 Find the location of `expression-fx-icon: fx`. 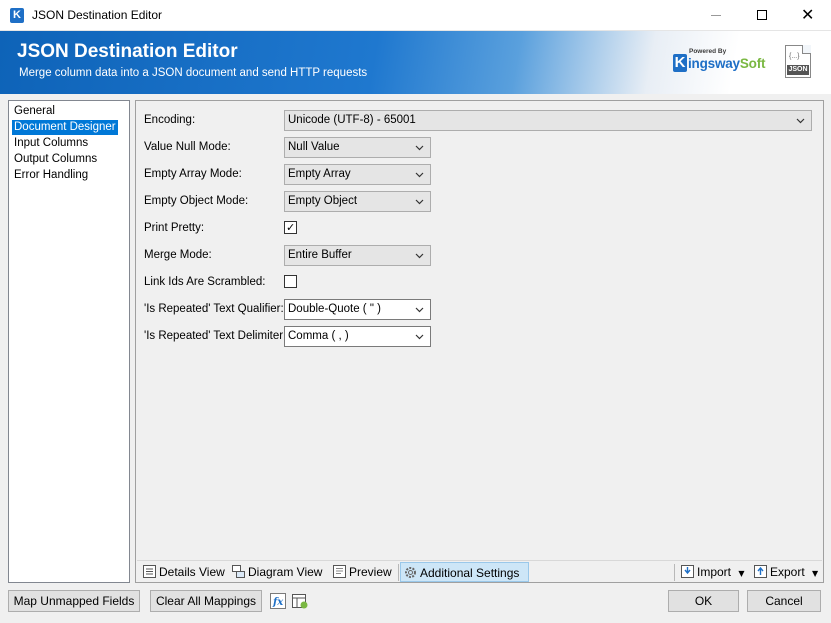

expression-fx-icon: fx is located at coordinates (278, 601).